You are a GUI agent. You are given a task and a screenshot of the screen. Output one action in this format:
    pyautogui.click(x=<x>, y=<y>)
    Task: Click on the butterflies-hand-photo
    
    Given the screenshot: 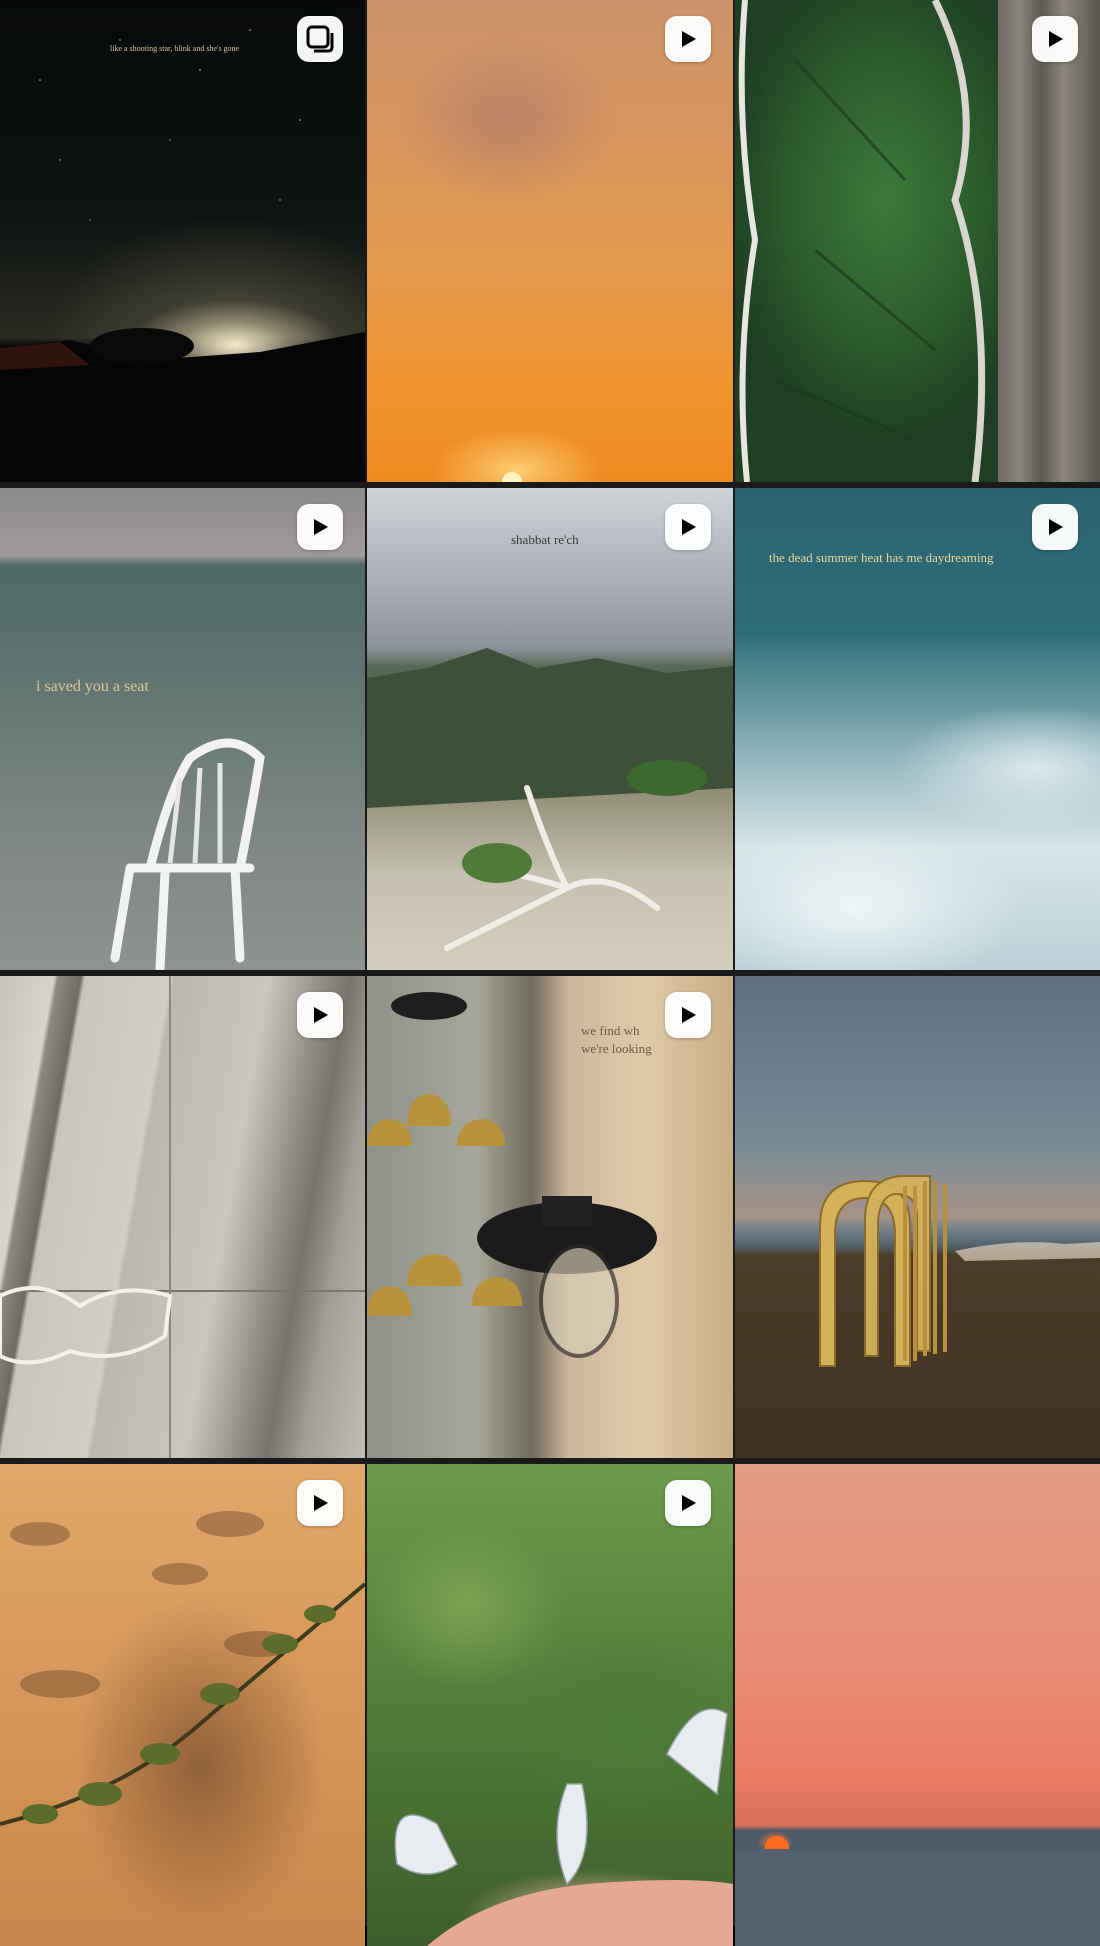 What is the action you would take?
    pyautogui.click(x=550, y=1705)
    